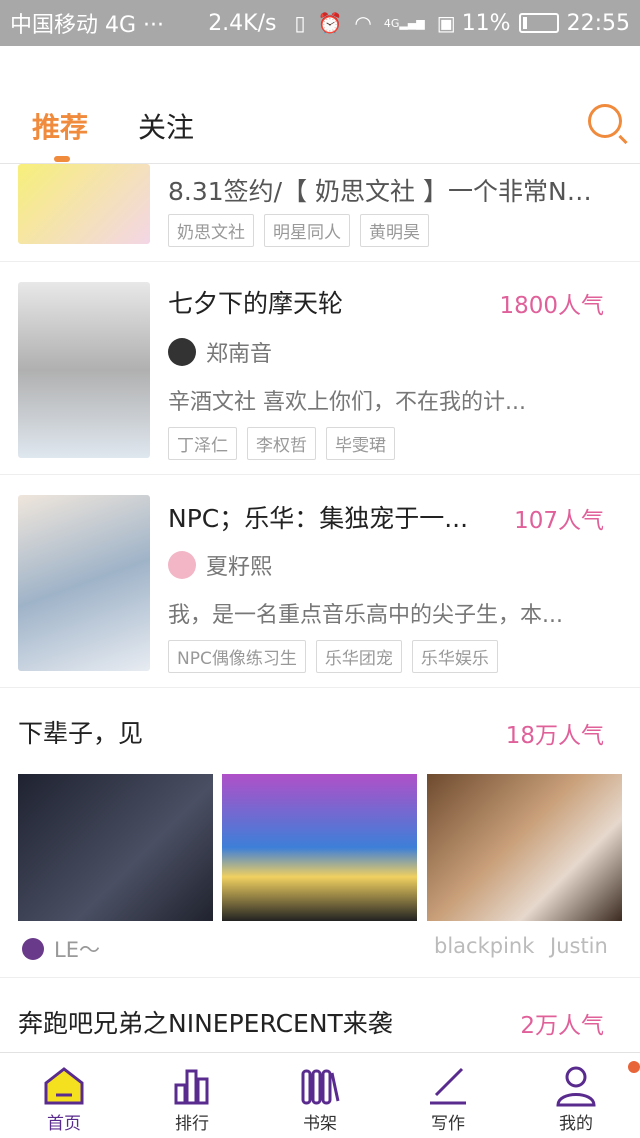 The height and width of the screenshot is (1138, 640). I want to click on nav-bookshelf: 书架, so click(320, 1095).